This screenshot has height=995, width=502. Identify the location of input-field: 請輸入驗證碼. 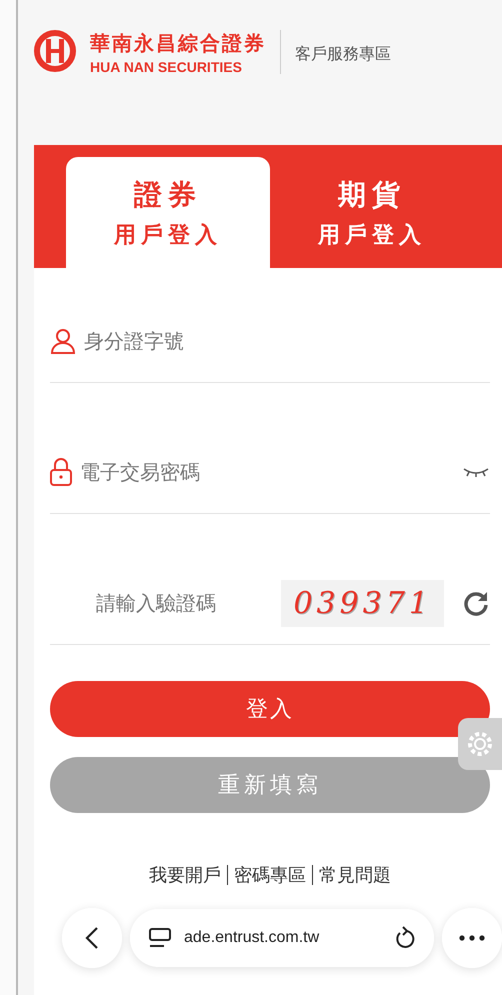
(185, 603).